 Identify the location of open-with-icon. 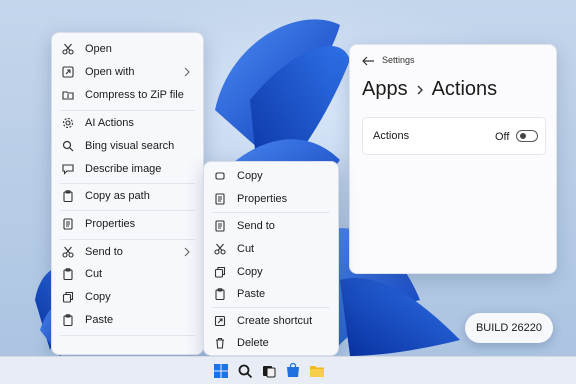
(68, 72).